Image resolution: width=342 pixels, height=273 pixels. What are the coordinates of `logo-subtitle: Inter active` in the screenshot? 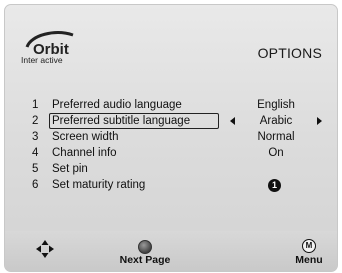 It's located at (42, 60).